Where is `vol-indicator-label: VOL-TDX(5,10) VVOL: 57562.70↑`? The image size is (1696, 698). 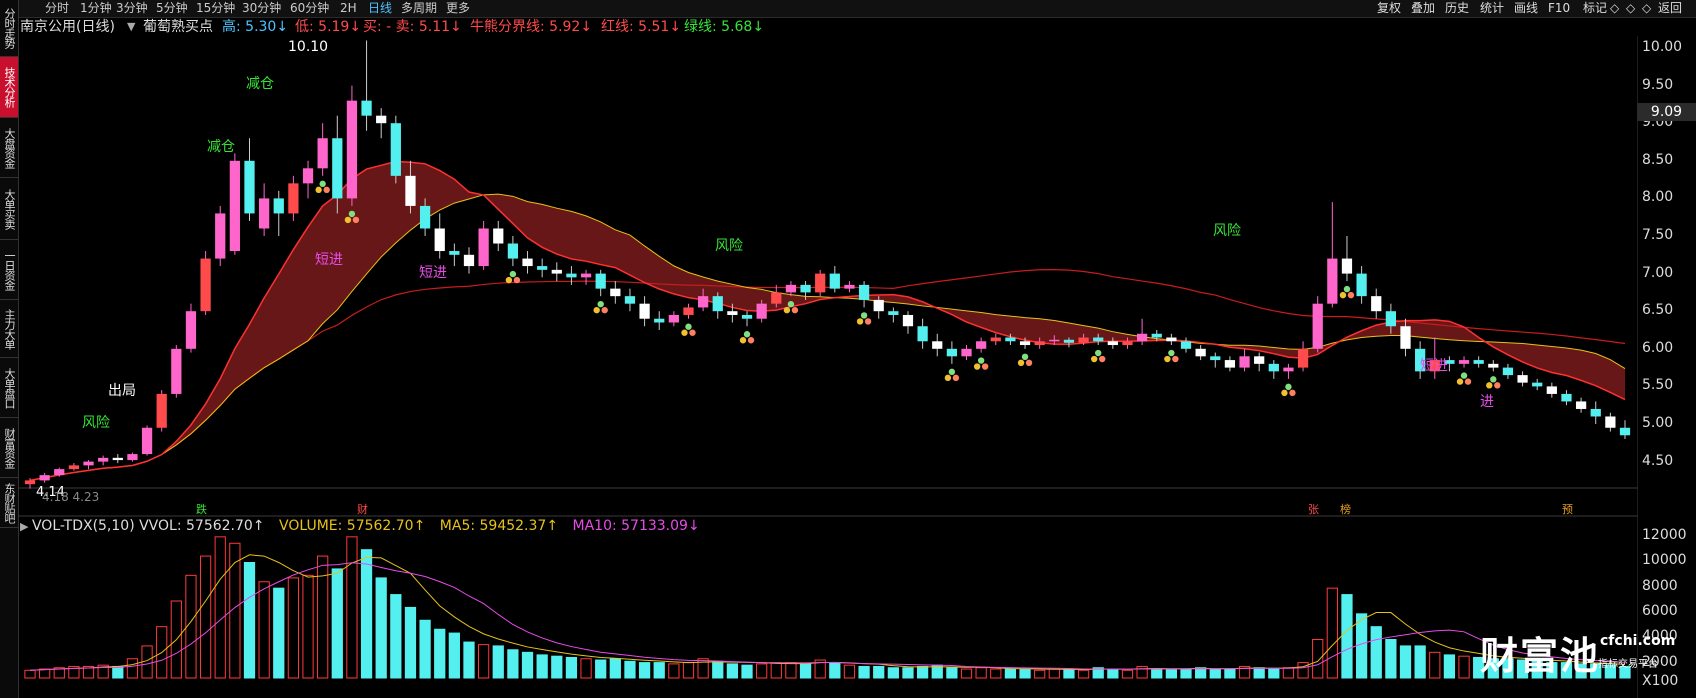
vol-indicator-label: VOL-TDX(5,10) VVOL: 57562.70↑ is located at coordinates (148, 526).